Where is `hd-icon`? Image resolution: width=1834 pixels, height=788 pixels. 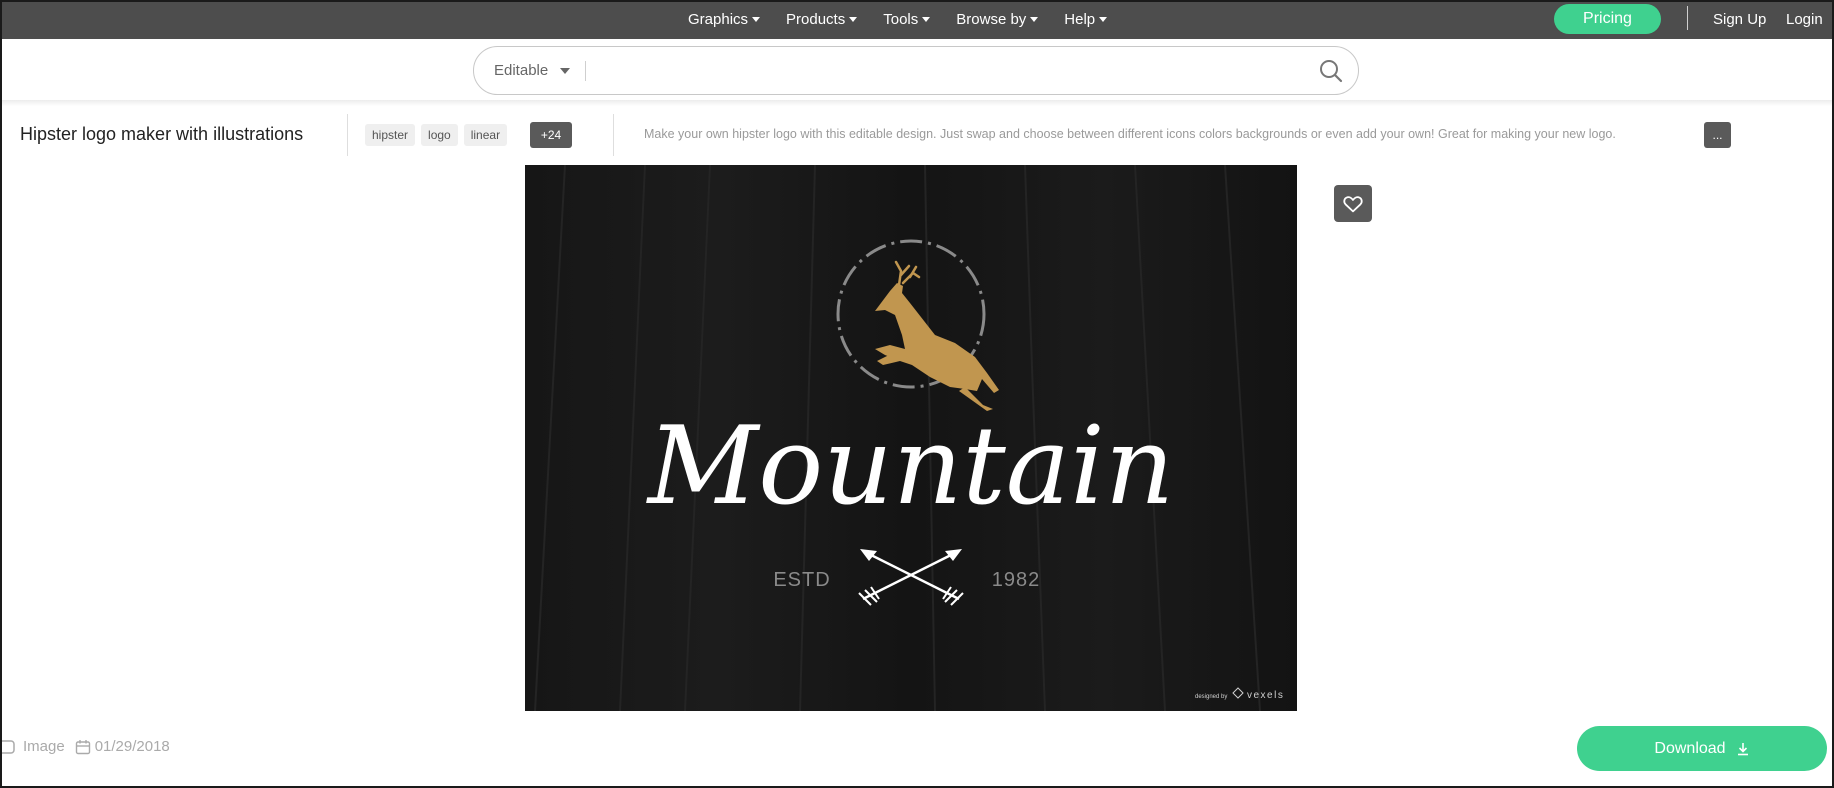
hd-icon is located at coordinates (7, 746).